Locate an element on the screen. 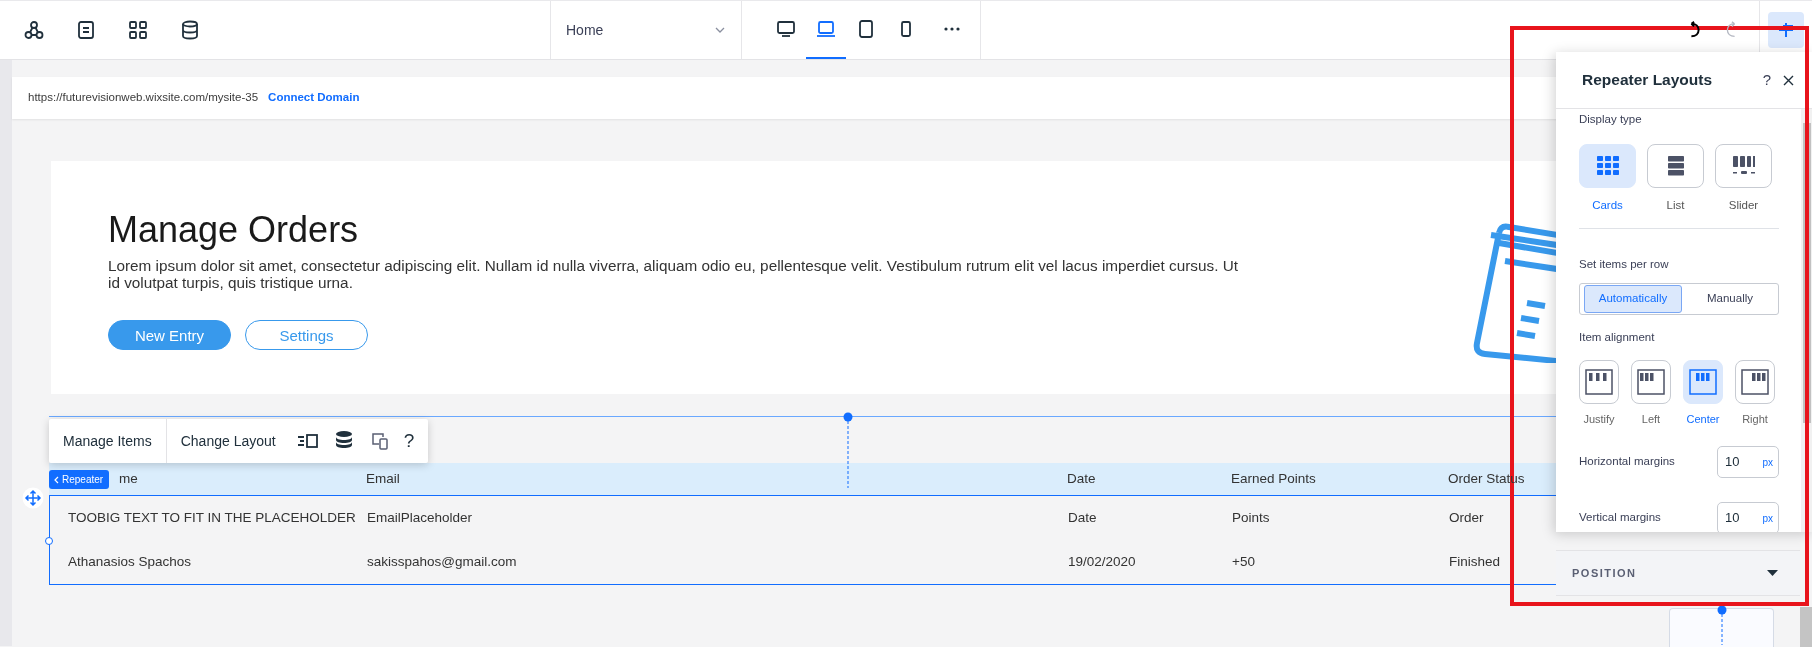  slider-icon is located at coordinates (1743, 166).